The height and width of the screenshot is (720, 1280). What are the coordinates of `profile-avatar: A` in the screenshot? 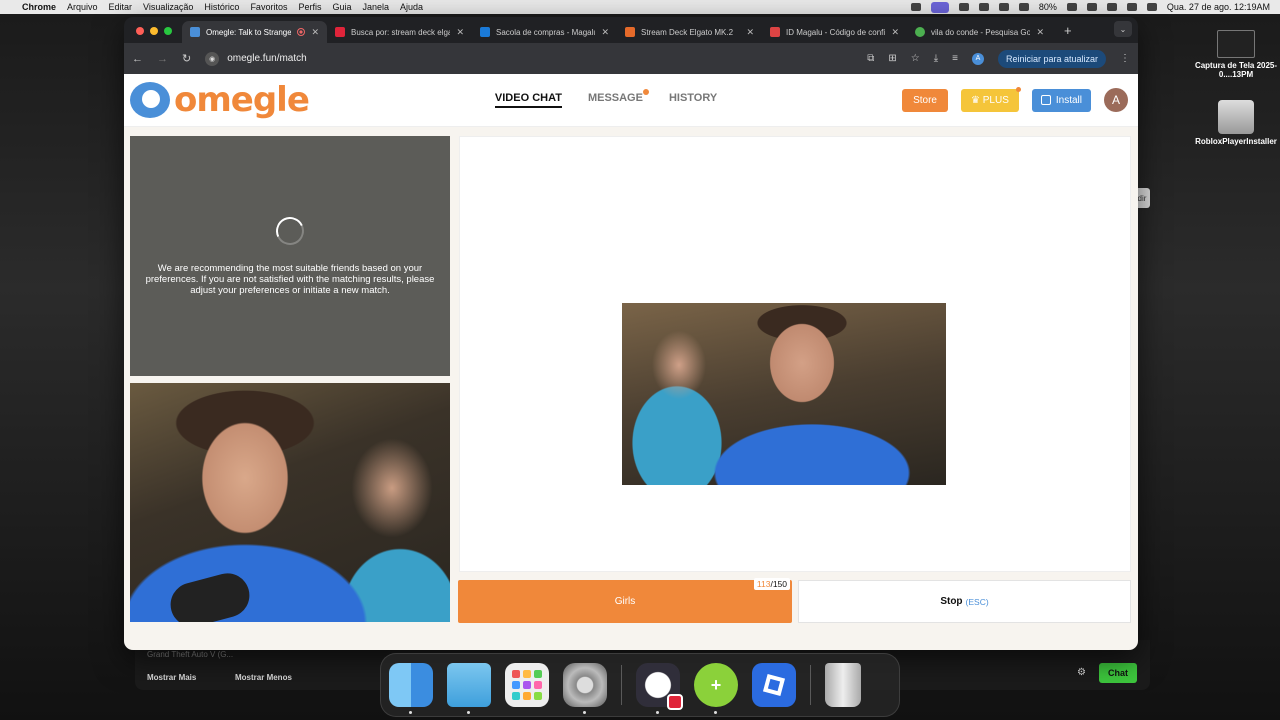 It's located at (977, 58).